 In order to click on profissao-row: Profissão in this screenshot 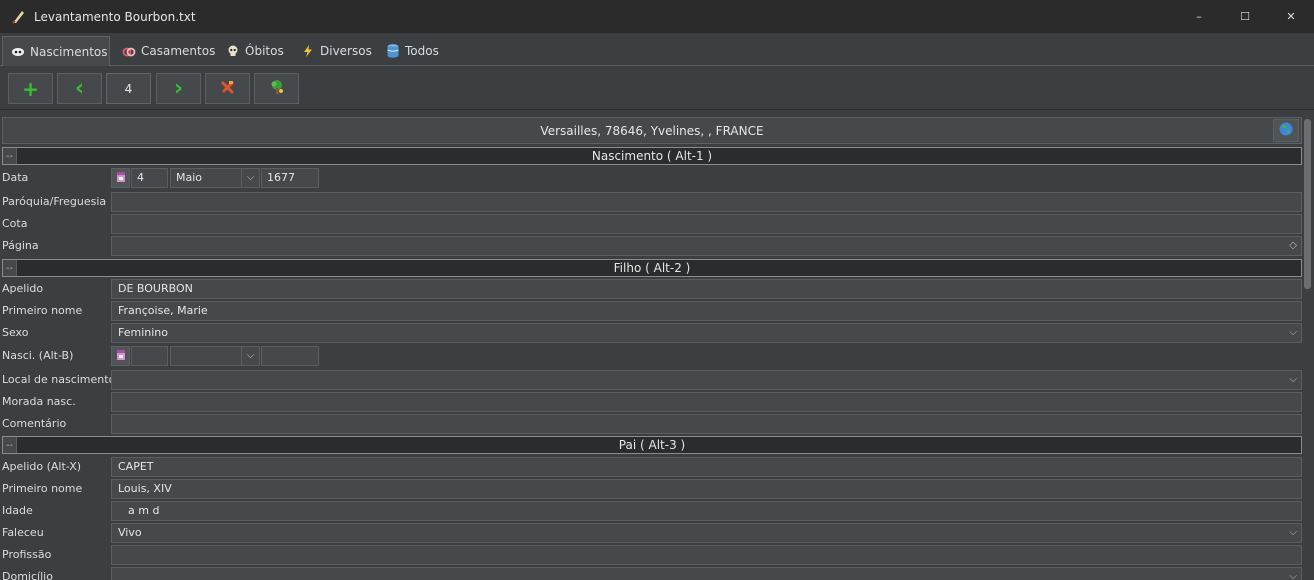, I will do `click(652, 555)`.